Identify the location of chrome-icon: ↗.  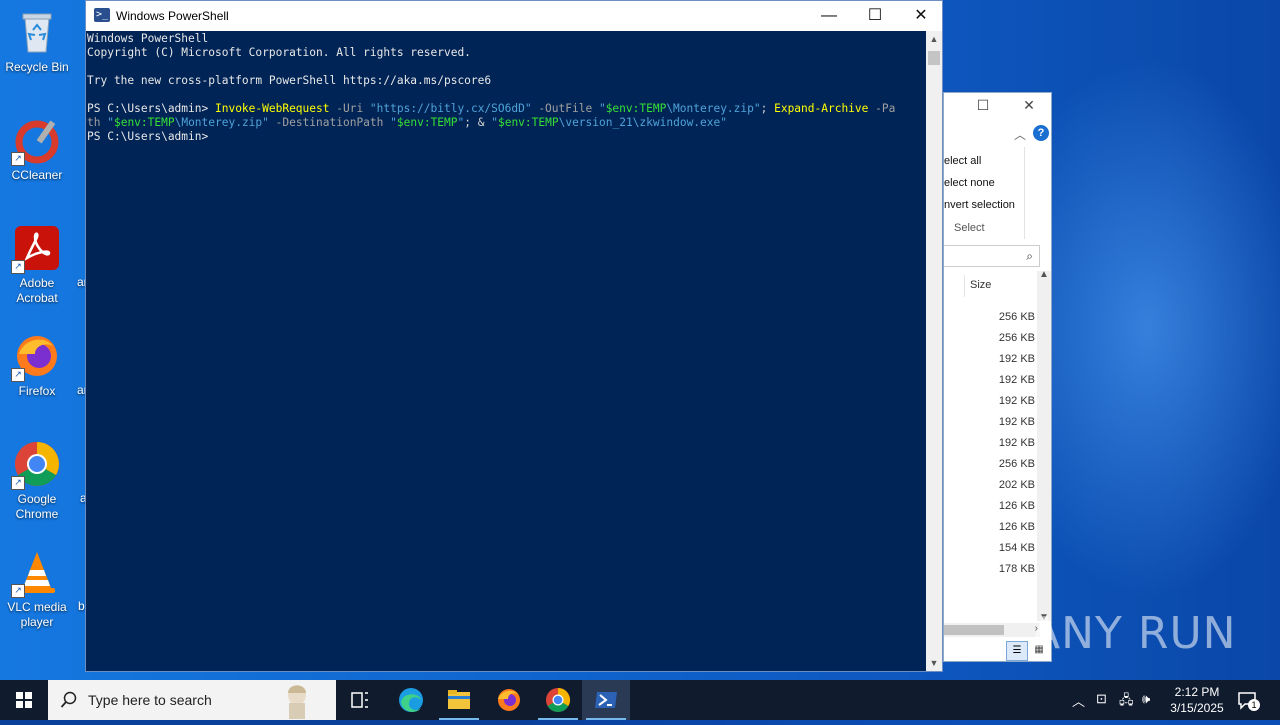
(36, 465).